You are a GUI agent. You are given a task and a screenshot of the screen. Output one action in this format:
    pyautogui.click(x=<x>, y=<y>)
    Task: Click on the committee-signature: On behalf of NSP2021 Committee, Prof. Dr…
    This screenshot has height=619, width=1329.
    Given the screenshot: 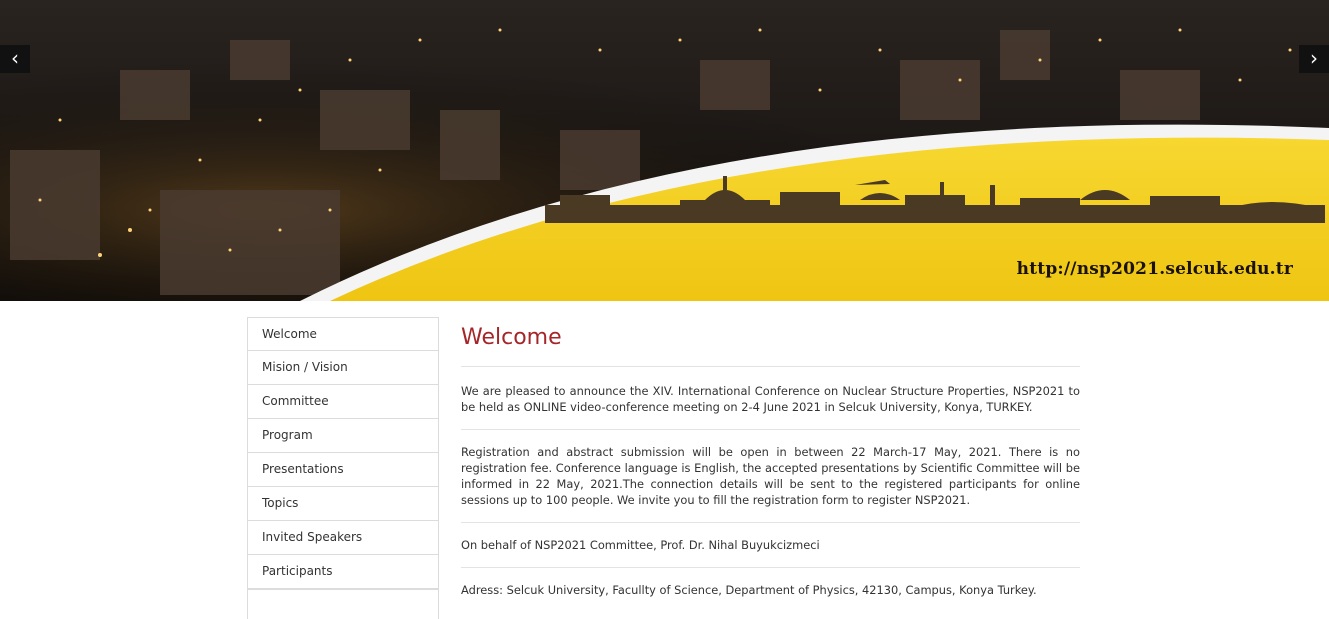 What is the action you would take?
    pyautogui.click(x=770, y=545)
    